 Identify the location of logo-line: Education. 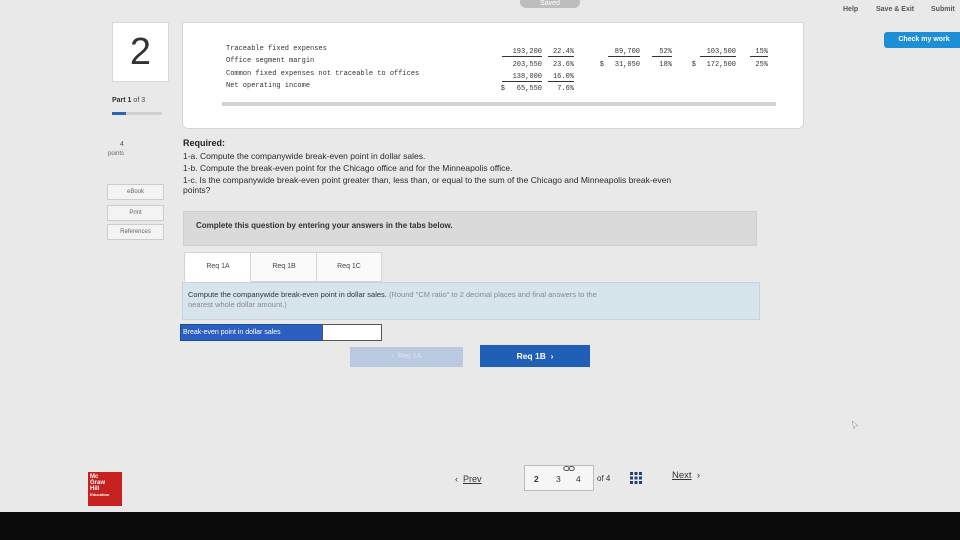
(100, 494).